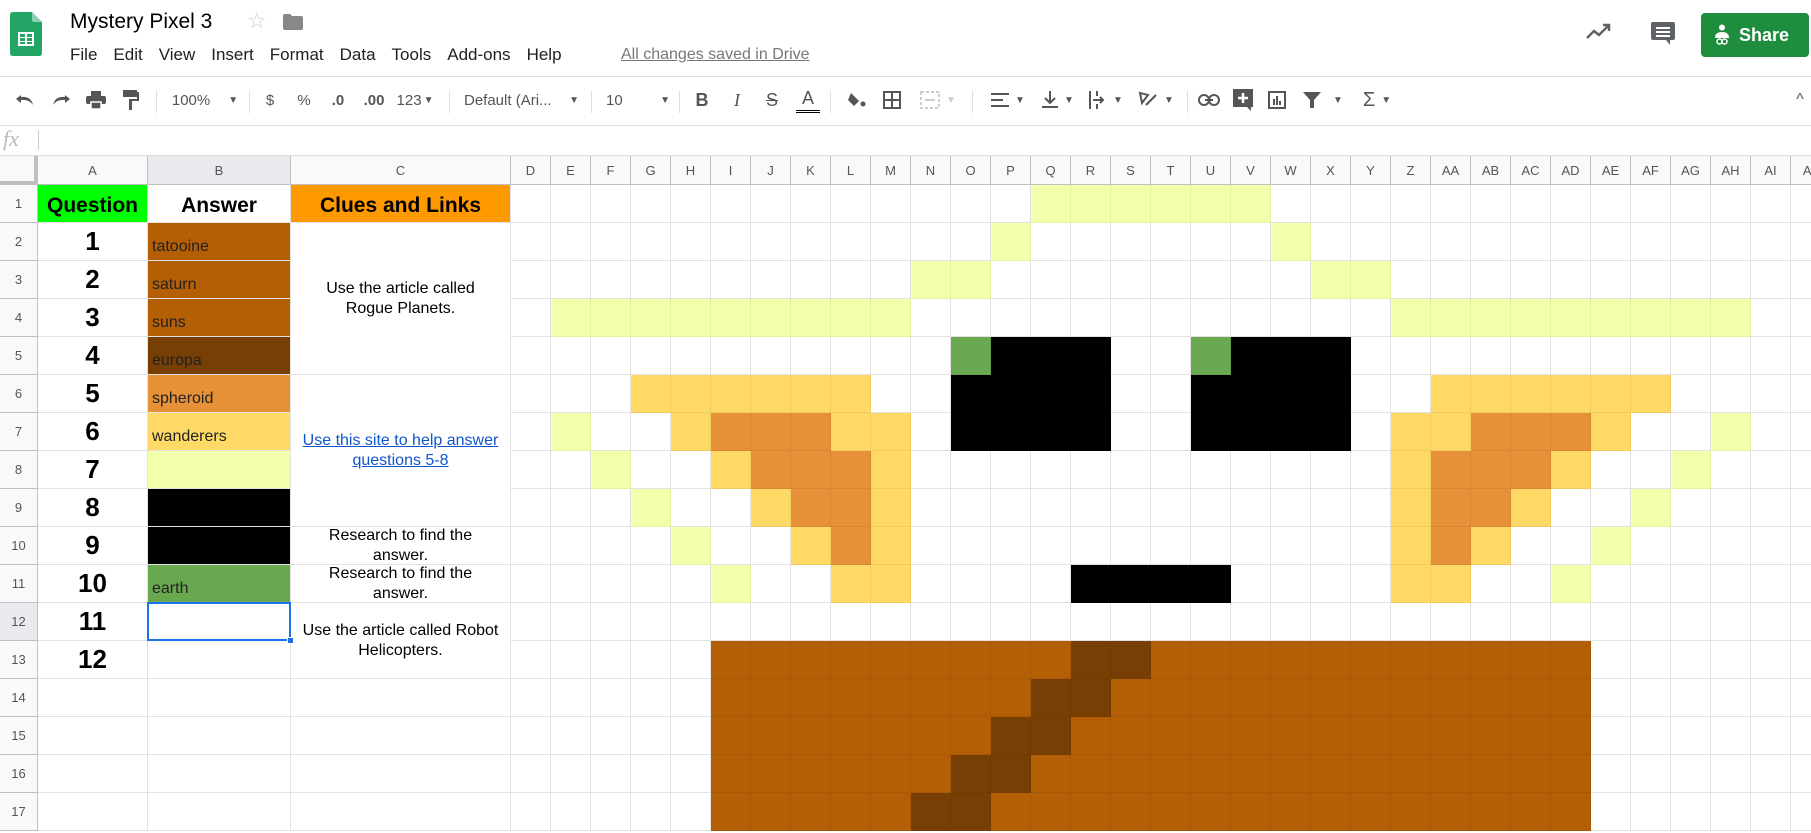 The image size is (1811, 833). I want to click on answer-cell, so click(219, 660).